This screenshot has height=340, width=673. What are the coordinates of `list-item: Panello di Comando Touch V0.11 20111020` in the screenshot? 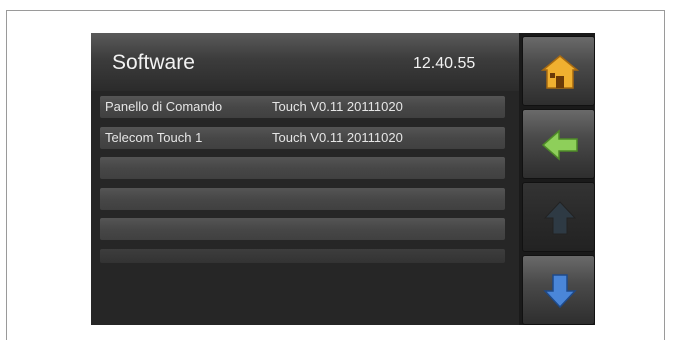 It's located at (302, 107).